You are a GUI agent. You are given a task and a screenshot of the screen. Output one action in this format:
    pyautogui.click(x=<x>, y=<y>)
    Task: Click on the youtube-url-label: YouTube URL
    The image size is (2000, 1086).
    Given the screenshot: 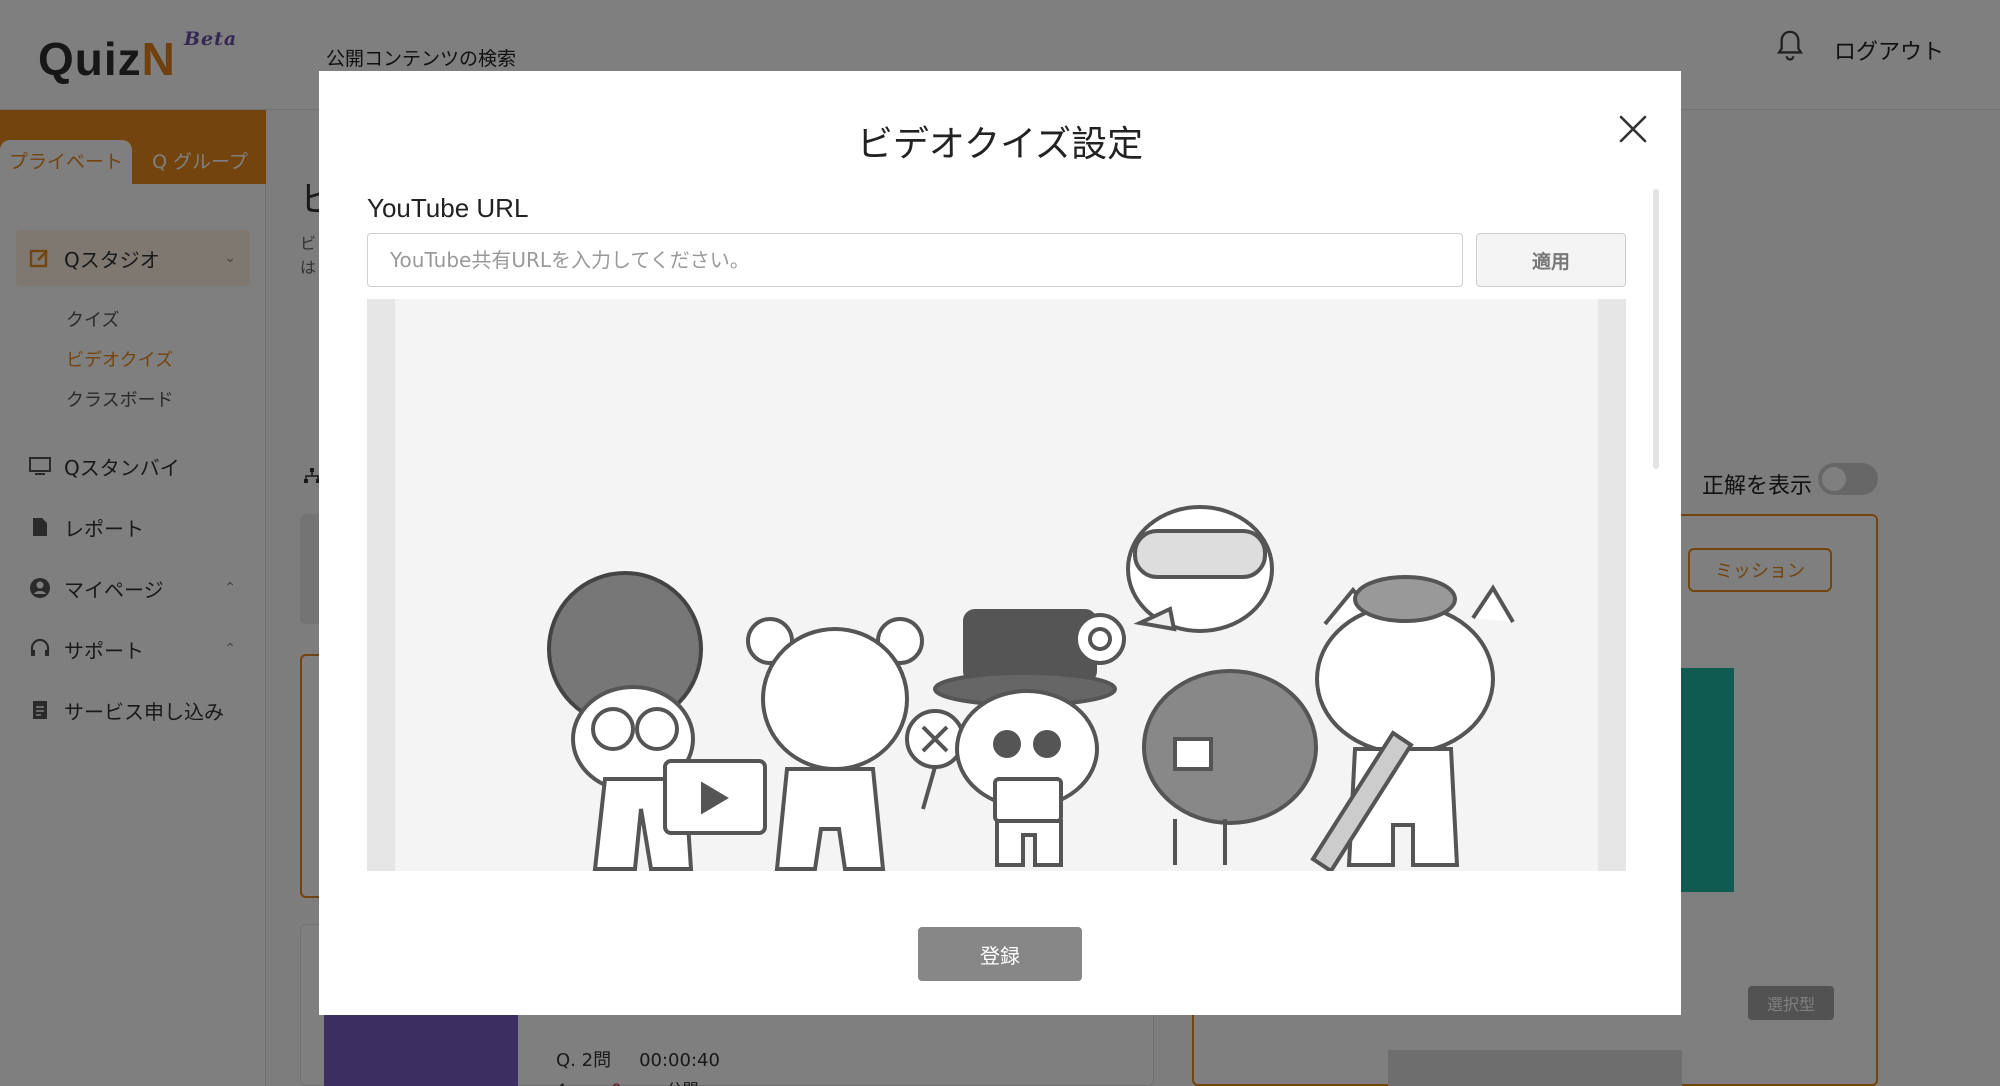 What is the action you would take?
    pyautogui.click(x=448, y=208)
    